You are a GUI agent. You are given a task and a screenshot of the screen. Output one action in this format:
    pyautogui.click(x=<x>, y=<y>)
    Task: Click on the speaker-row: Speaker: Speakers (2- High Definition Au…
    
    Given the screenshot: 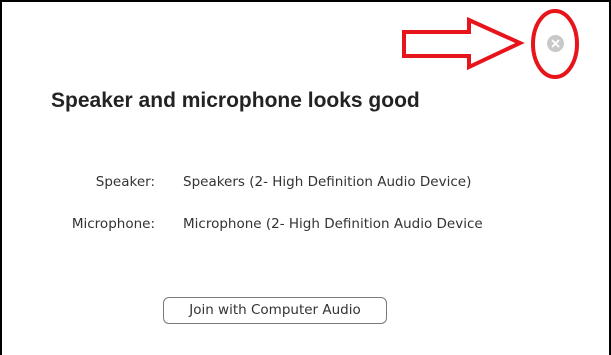 What is the action you would take?
    pyautogui.click(x=300, y=184)
    